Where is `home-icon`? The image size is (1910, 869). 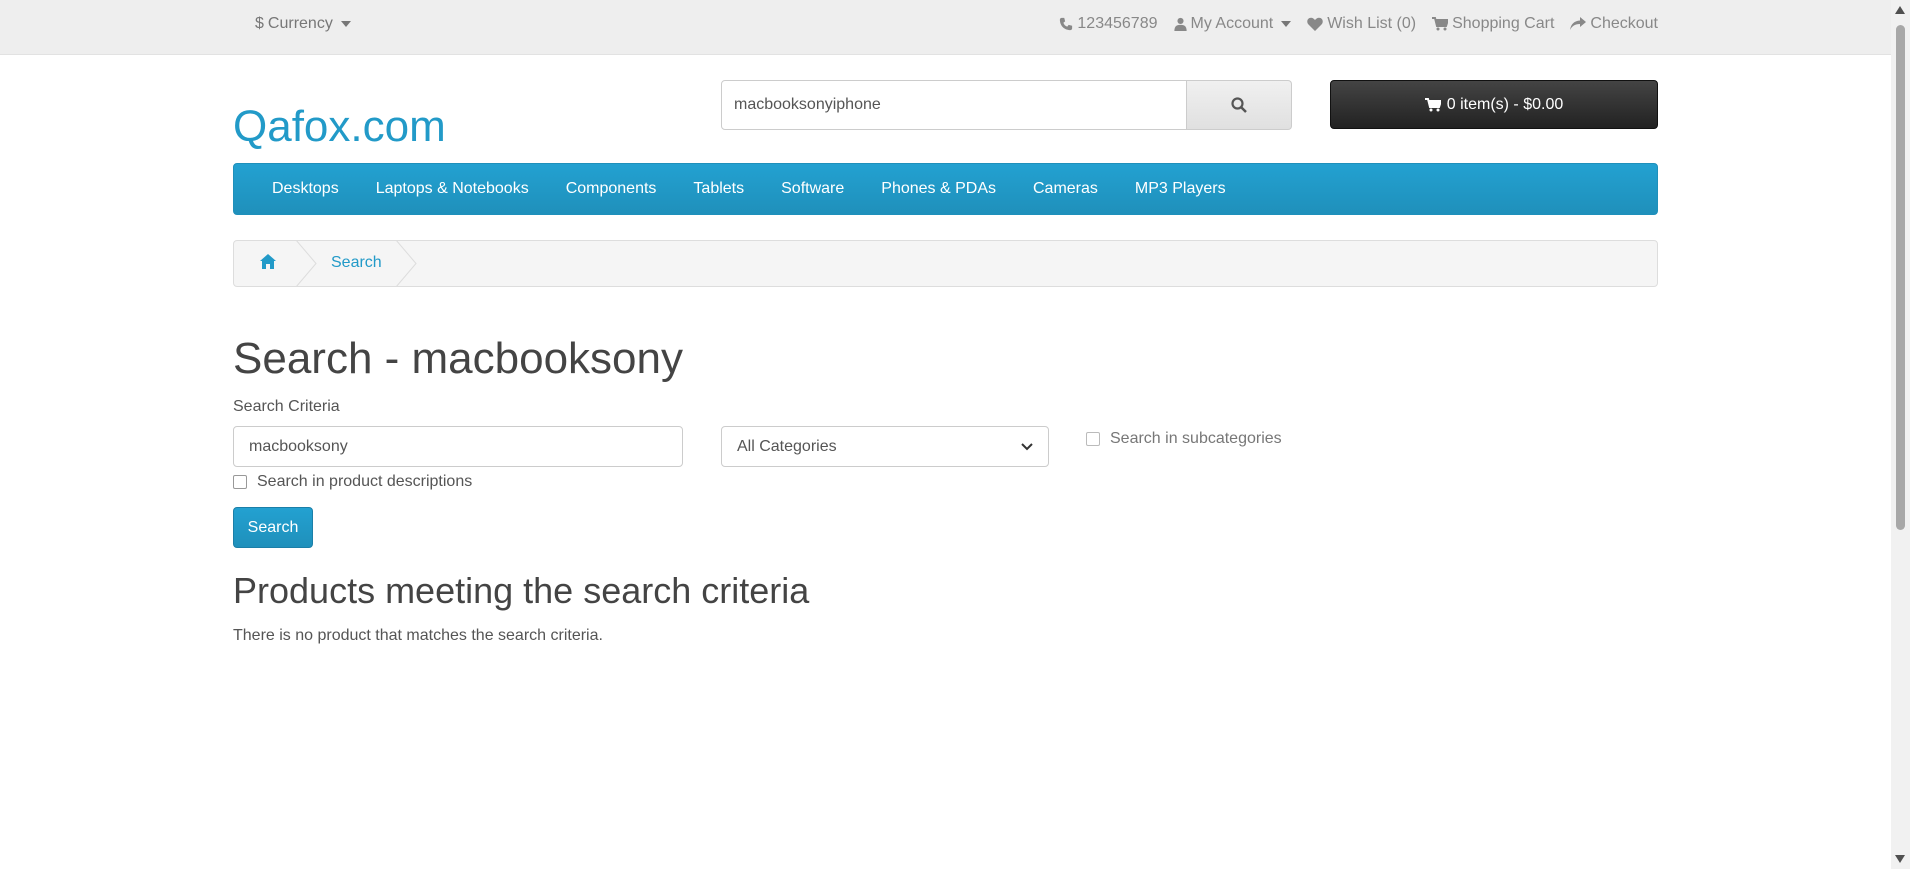 home-icon is located at coordinates (268, 261).